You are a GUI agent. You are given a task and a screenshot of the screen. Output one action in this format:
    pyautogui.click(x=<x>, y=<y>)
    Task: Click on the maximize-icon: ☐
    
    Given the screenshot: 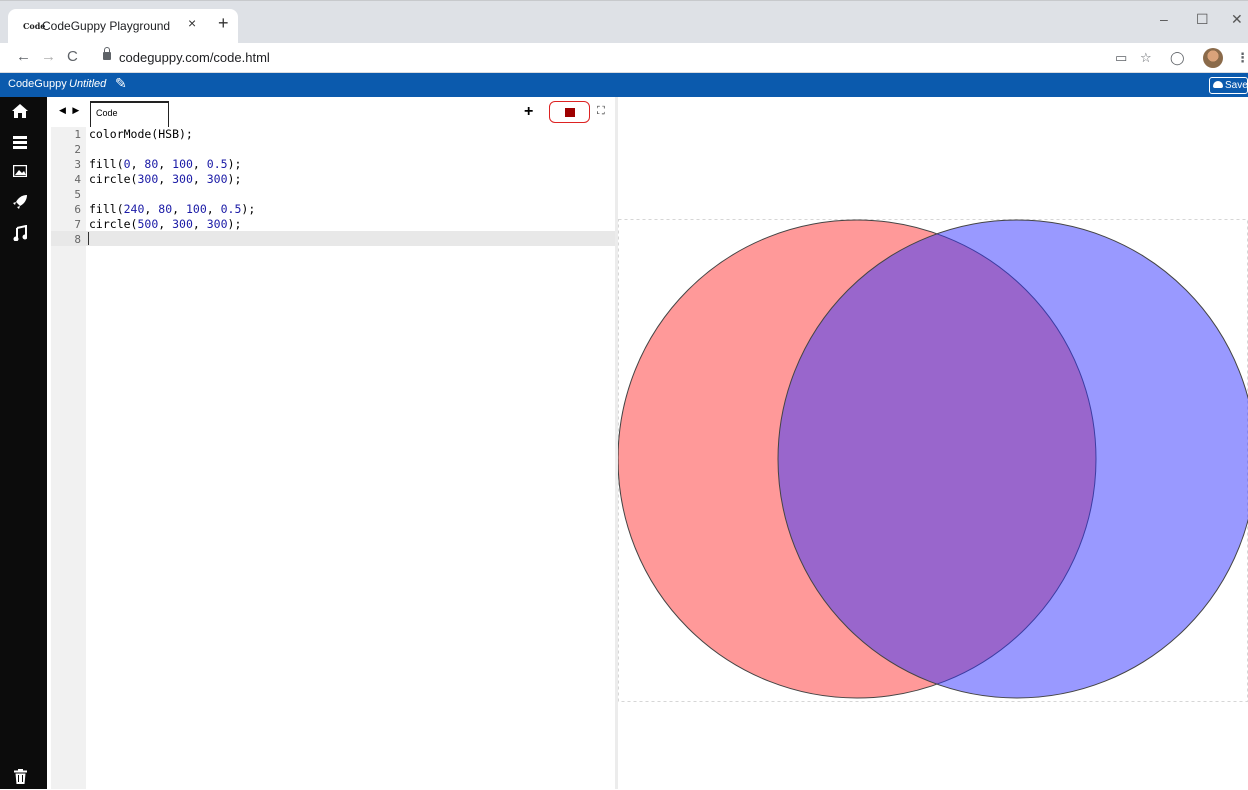 What is the action you would take?
    pyautogui.click(x=1202, y=19)
    